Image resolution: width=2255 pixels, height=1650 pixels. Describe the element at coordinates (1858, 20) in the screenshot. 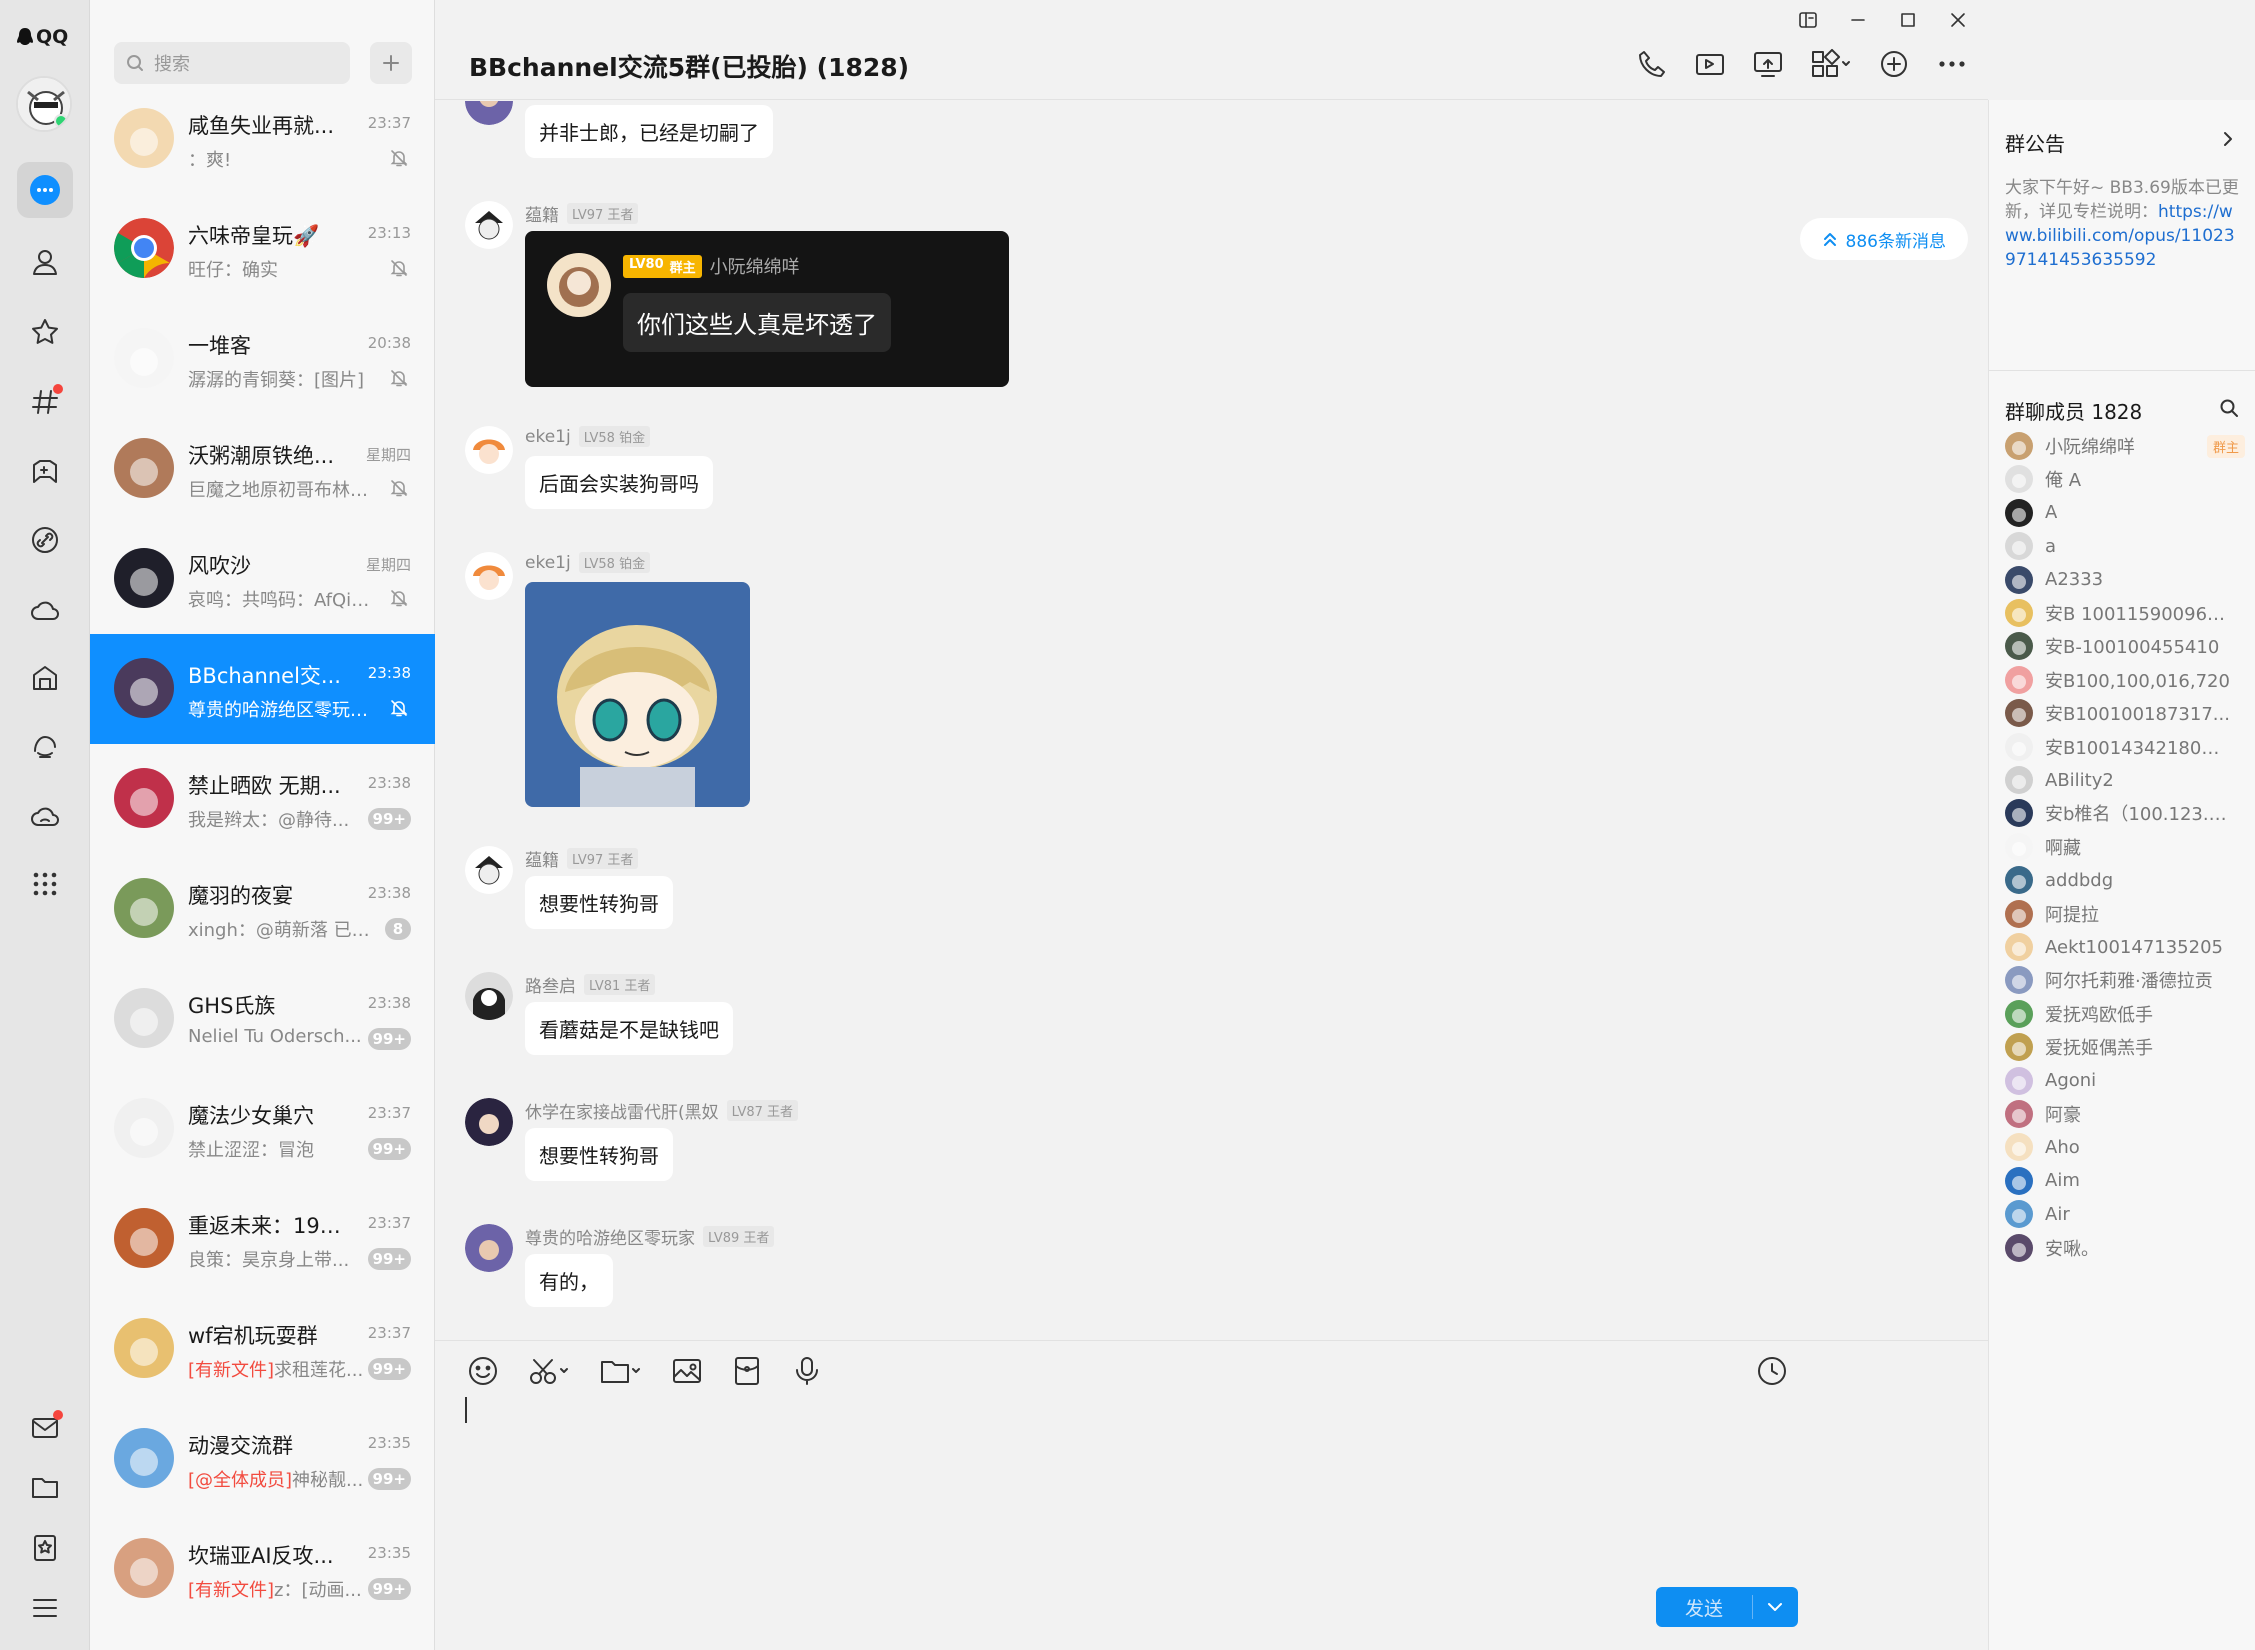

I see `minimize-icon` at that location.